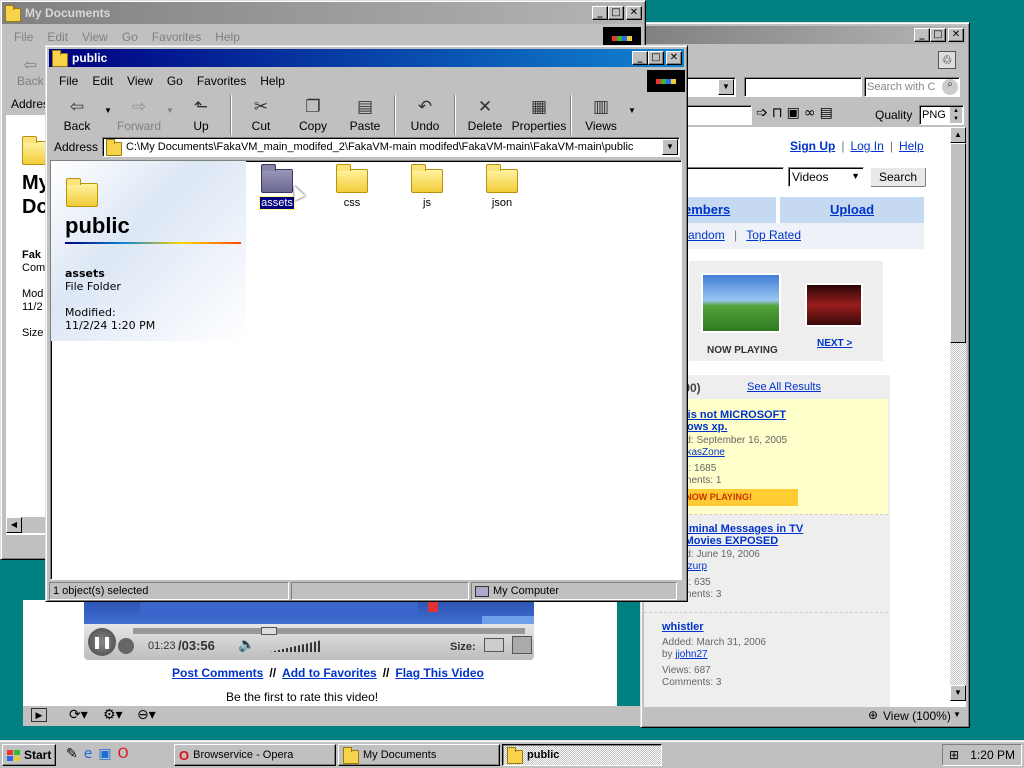  What do you see at coordinates (419, 755) in the screenshot?
I see `task-my-documents: My Documents` at bounding box center [419, 755].